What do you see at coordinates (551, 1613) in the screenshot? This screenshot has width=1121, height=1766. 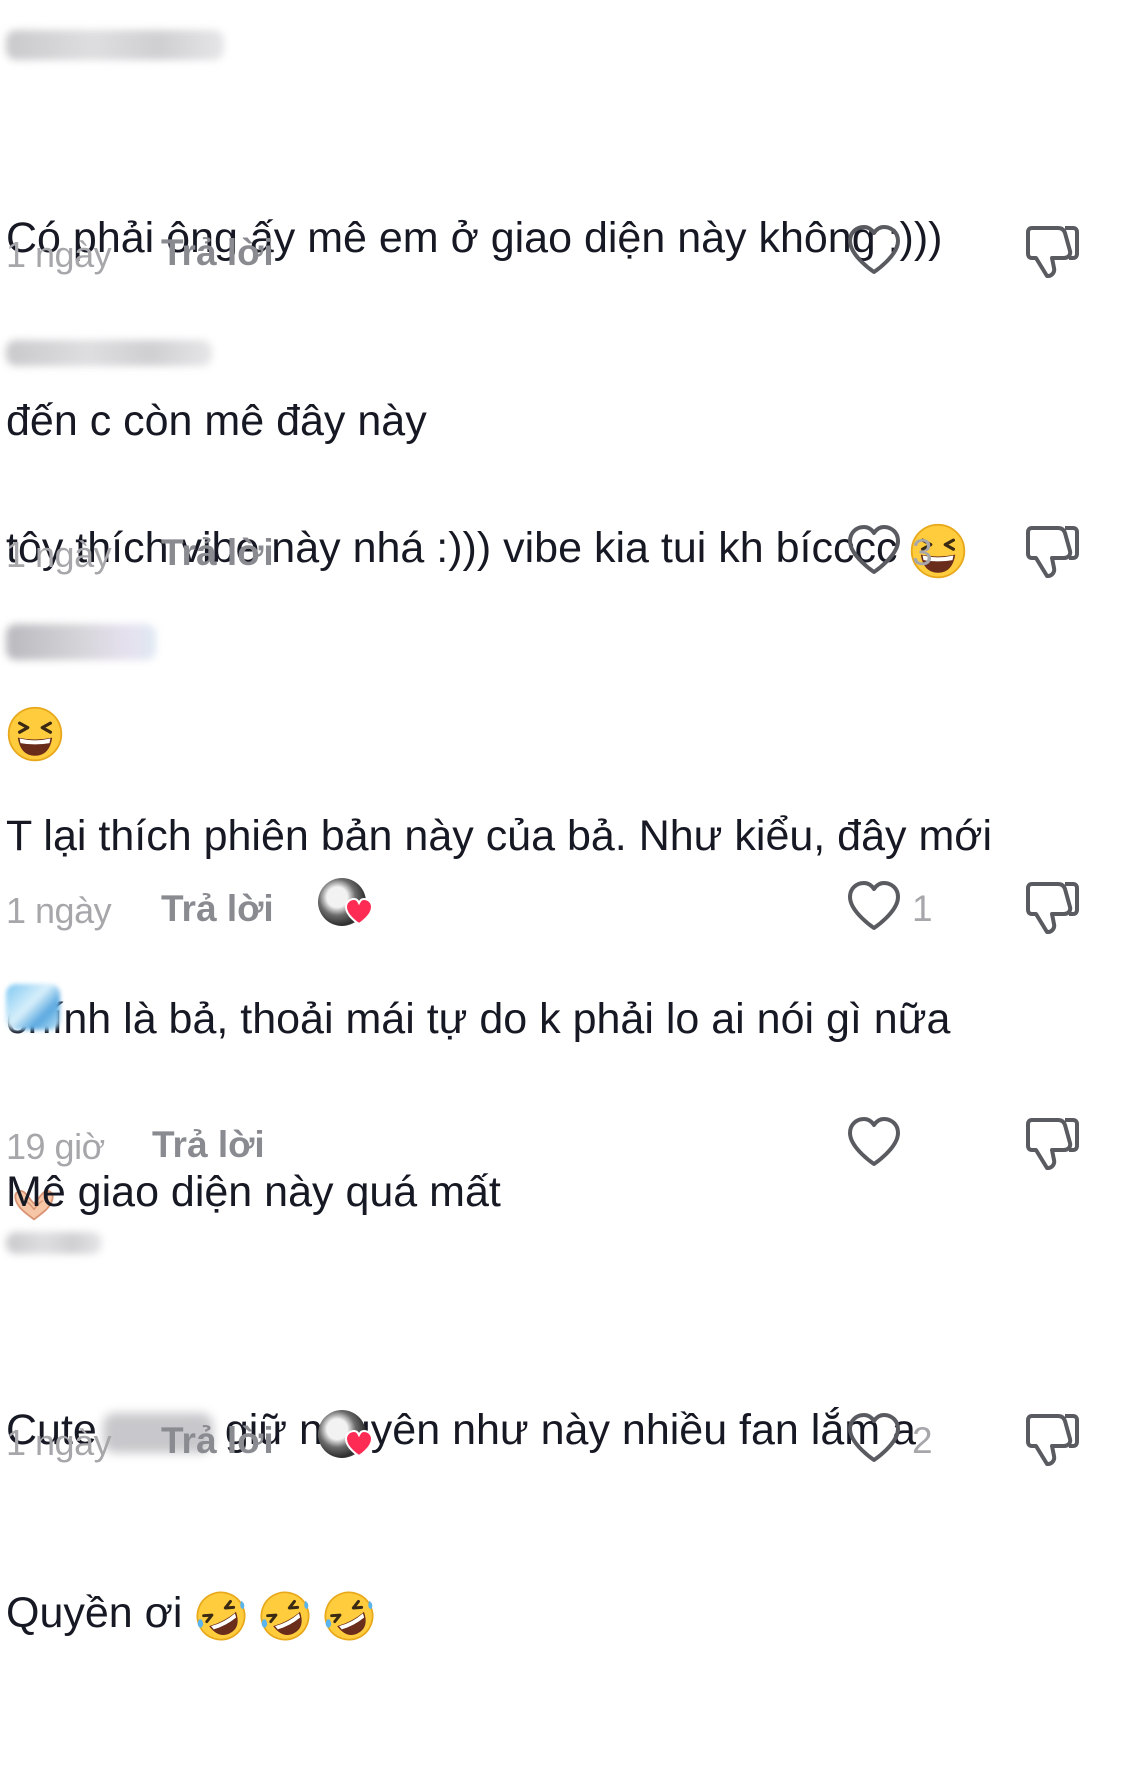 I see `comment-text-line: Quyền ơi` at bounding box center [551, 1613].